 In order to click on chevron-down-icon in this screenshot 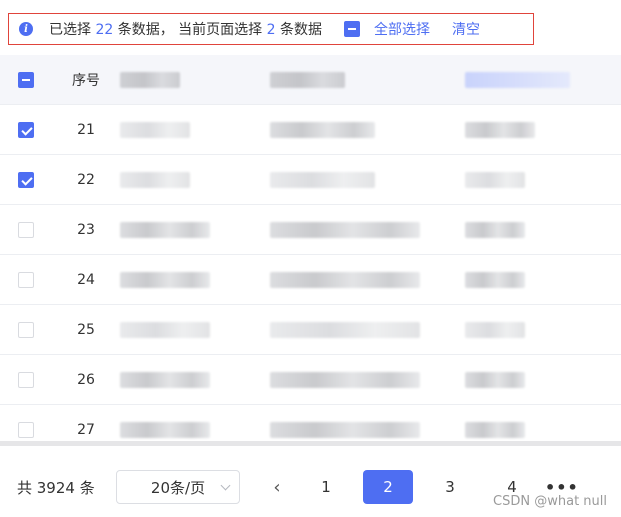, I will do `click(225, 485)`.